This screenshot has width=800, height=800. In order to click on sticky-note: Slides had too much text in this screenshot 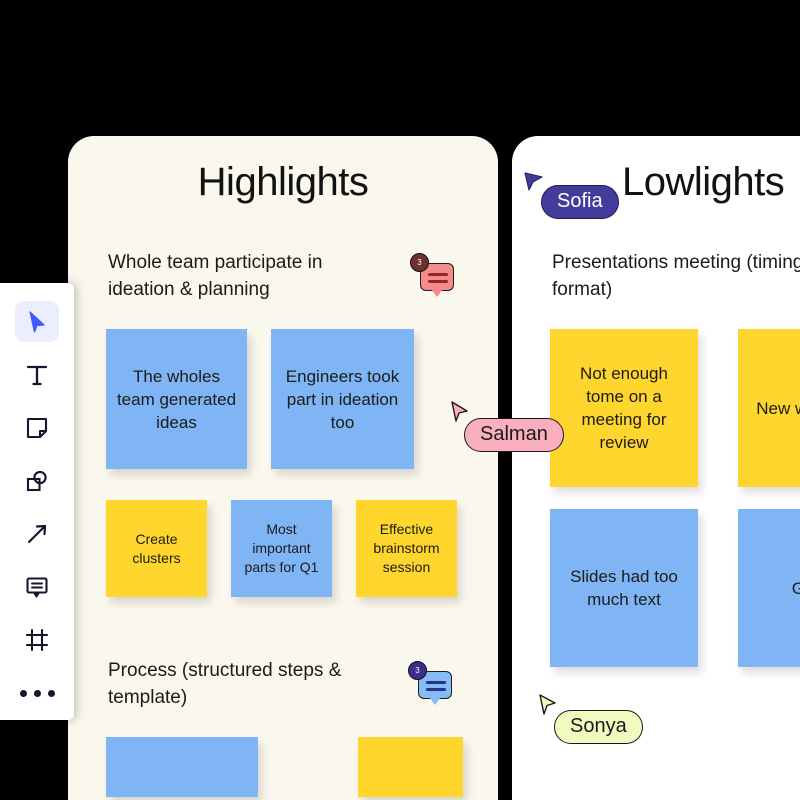, I will do `click(624, 588)`.